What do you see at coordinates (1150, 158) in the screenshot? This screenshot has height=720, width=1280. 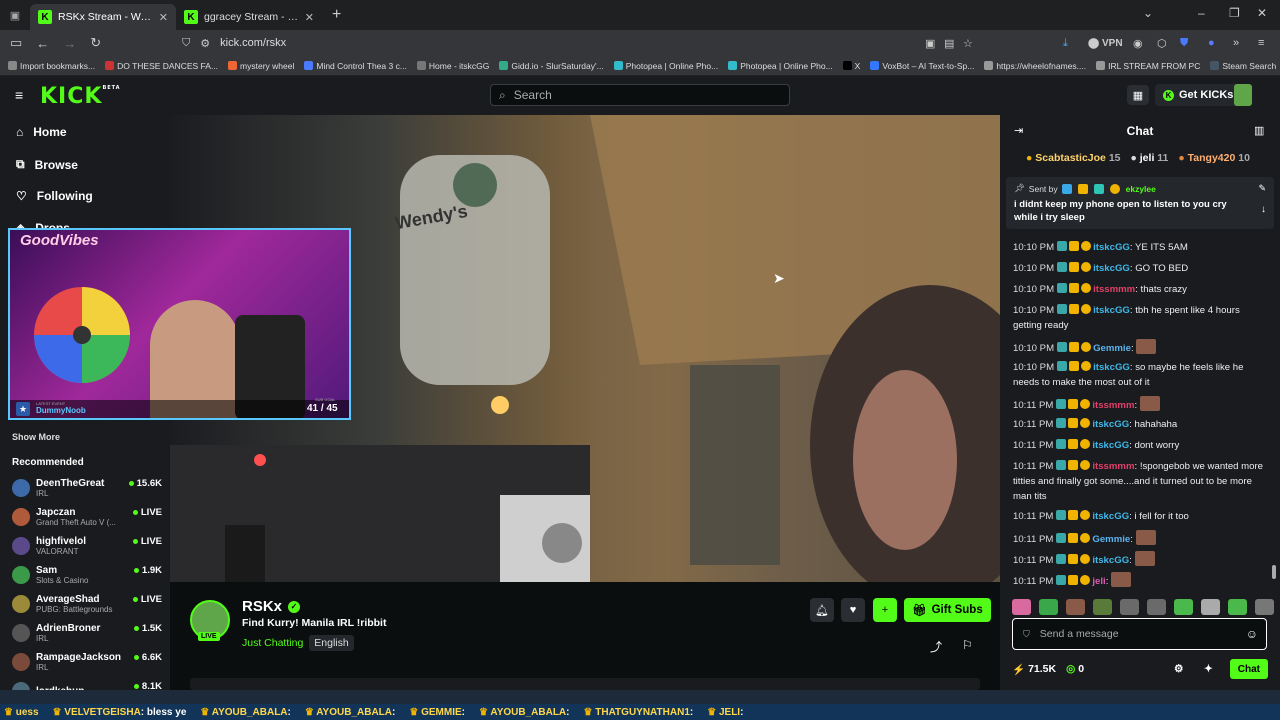 I see `leader-entry: ● jeli 11` at bounding box center [1150, 158].